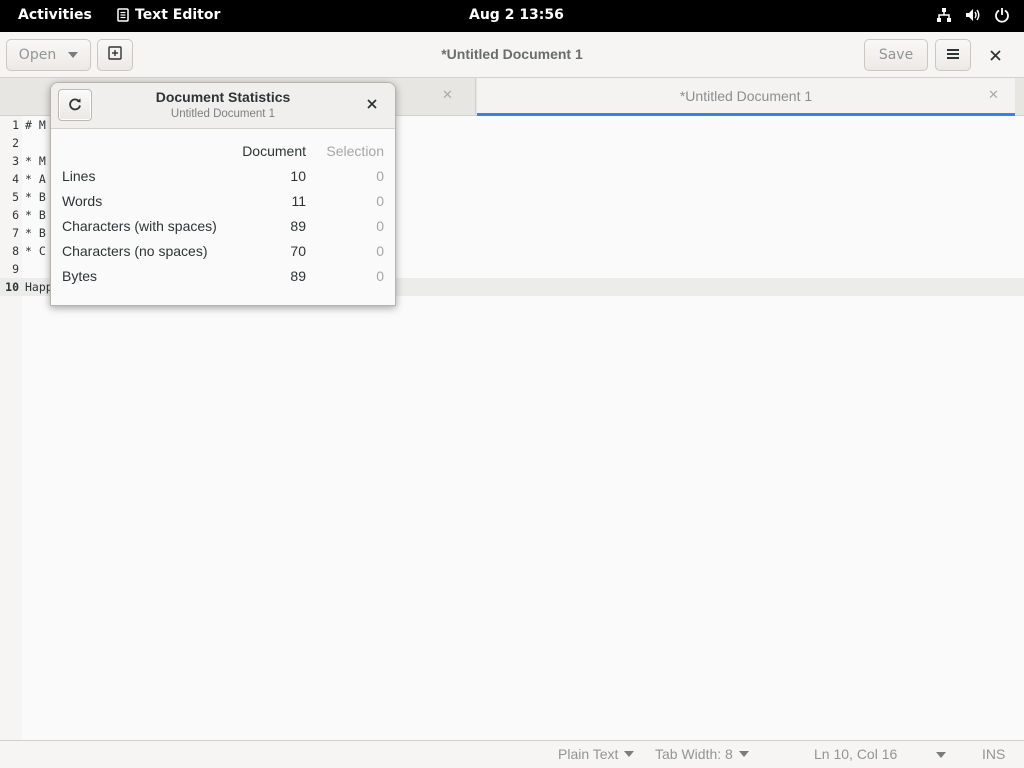 The width and height of the screenshot is (1024, 768). I want to click on tab-width-selector: Tab Width: 8, so click(702, 754).